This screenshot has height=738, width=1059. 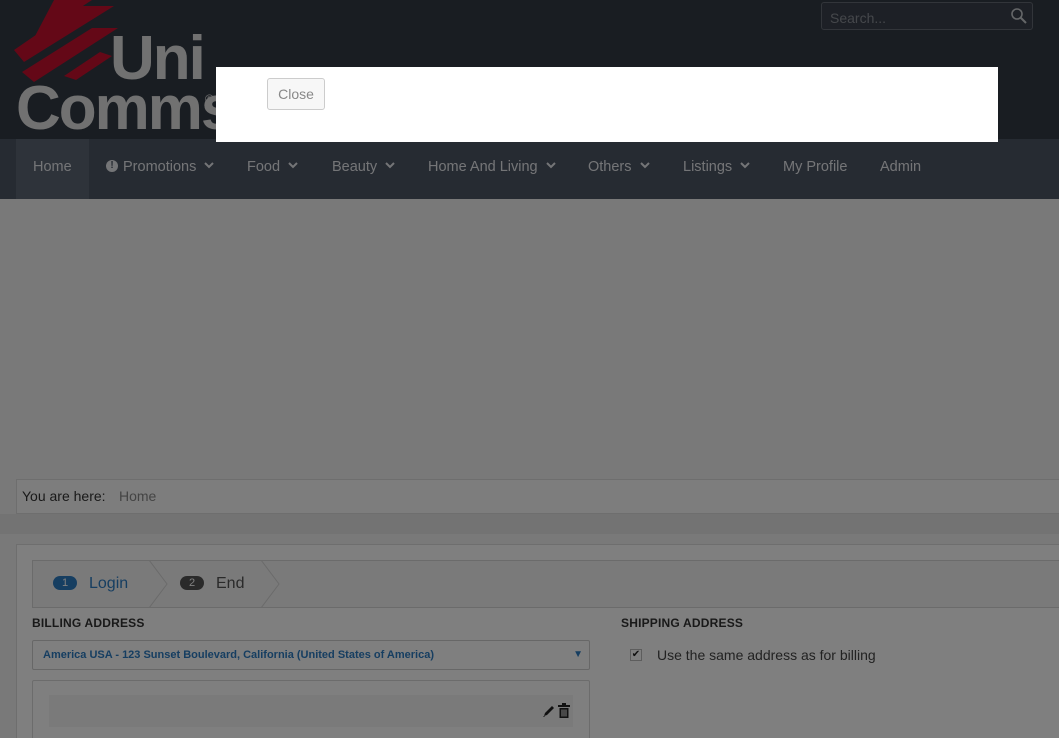 What do you see at coordinates (607, 104) in the screenshot?
I see `modal-dialog: Close` at bounding box center [607, 104].